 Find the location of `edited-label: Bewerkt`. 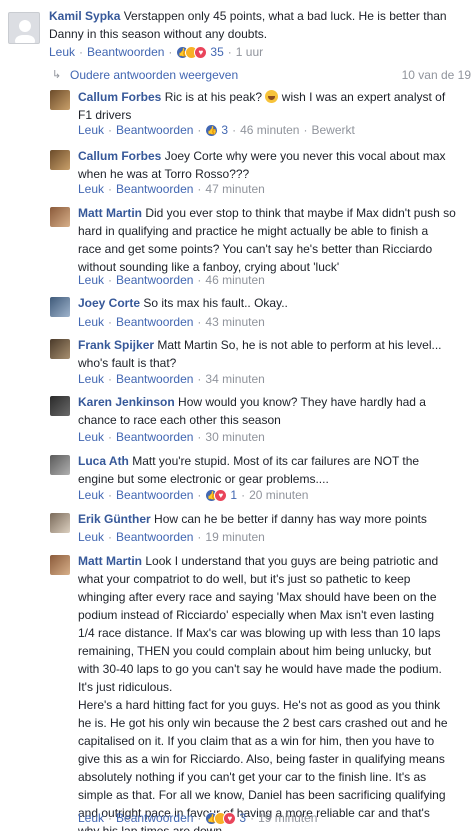

edited-label: Bewerkt is located at coordinates (332, 130).